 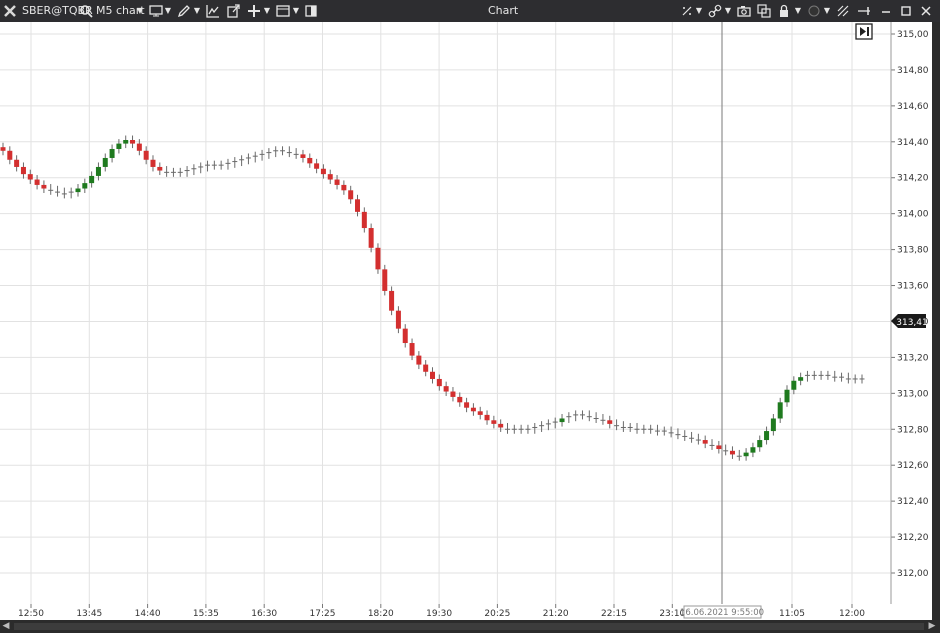 I want to click on panel-icon, so click(x=311, y=11).